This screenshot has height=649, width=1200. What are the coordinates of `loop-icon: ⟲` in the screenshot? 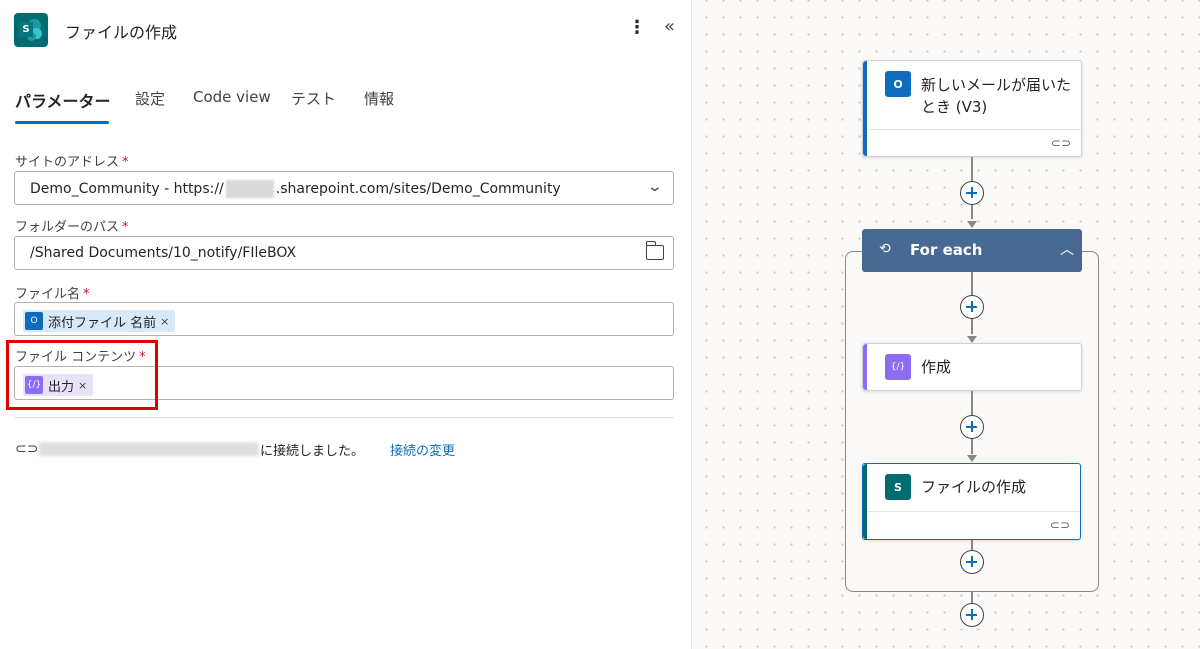 It's located at (885, 249).